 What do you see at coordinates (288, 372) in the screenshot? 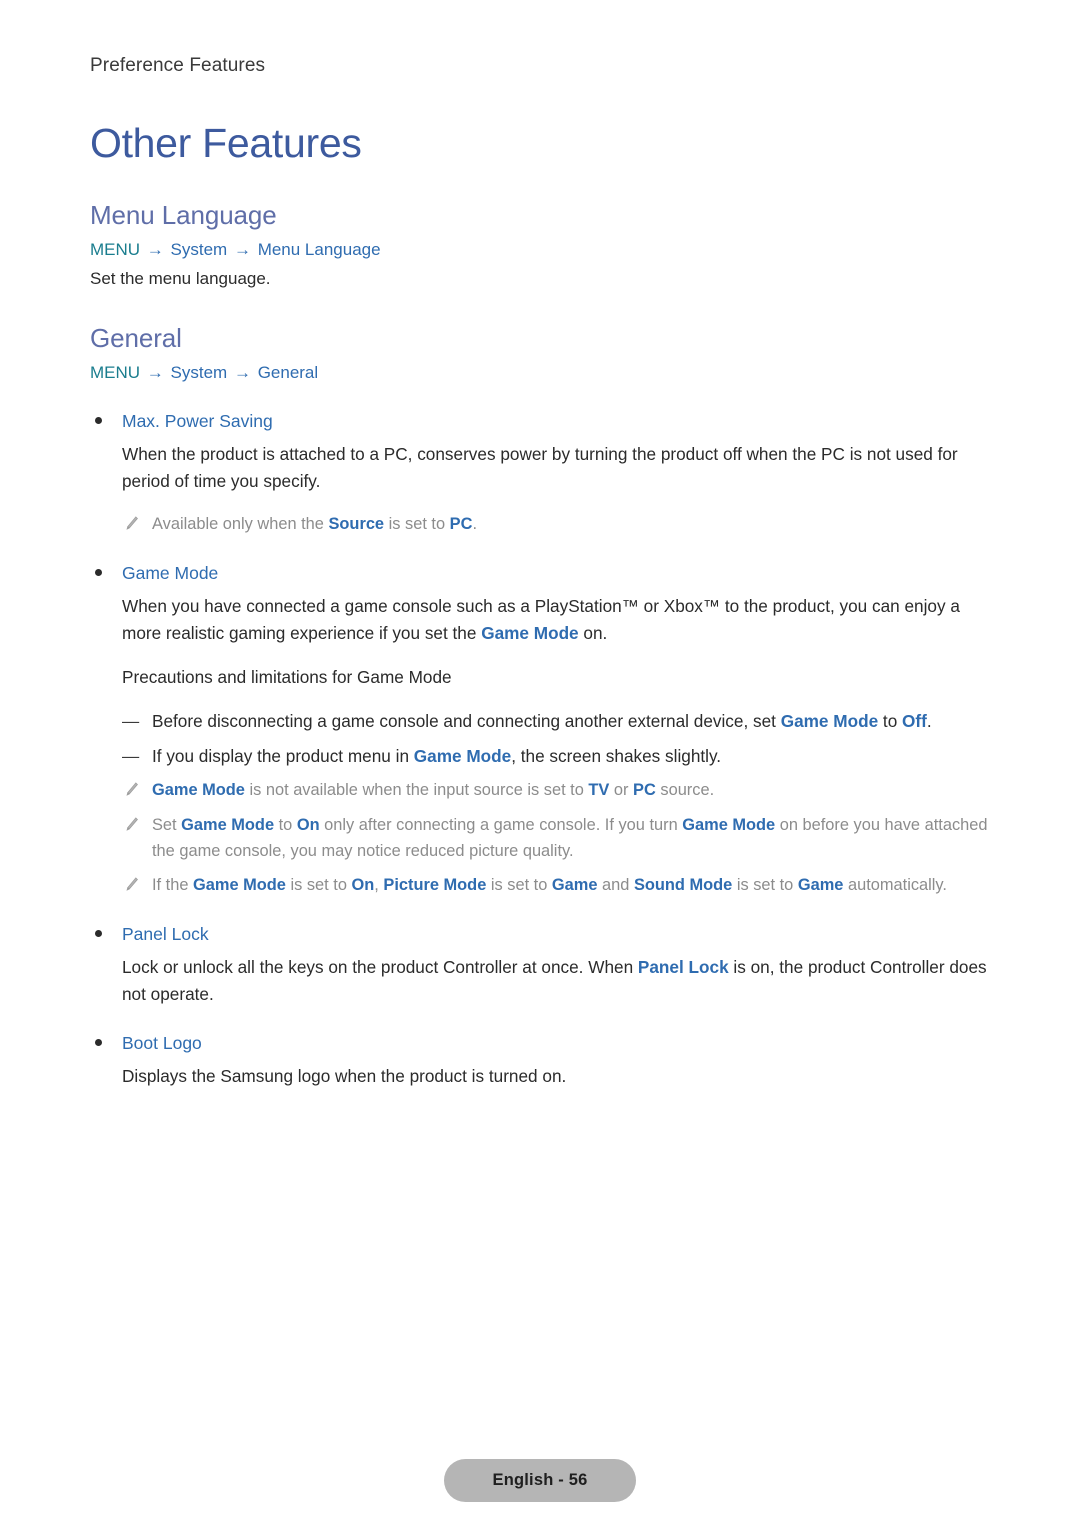
I see `menu-path-segment-general: General` at bounding box center [288, 372].